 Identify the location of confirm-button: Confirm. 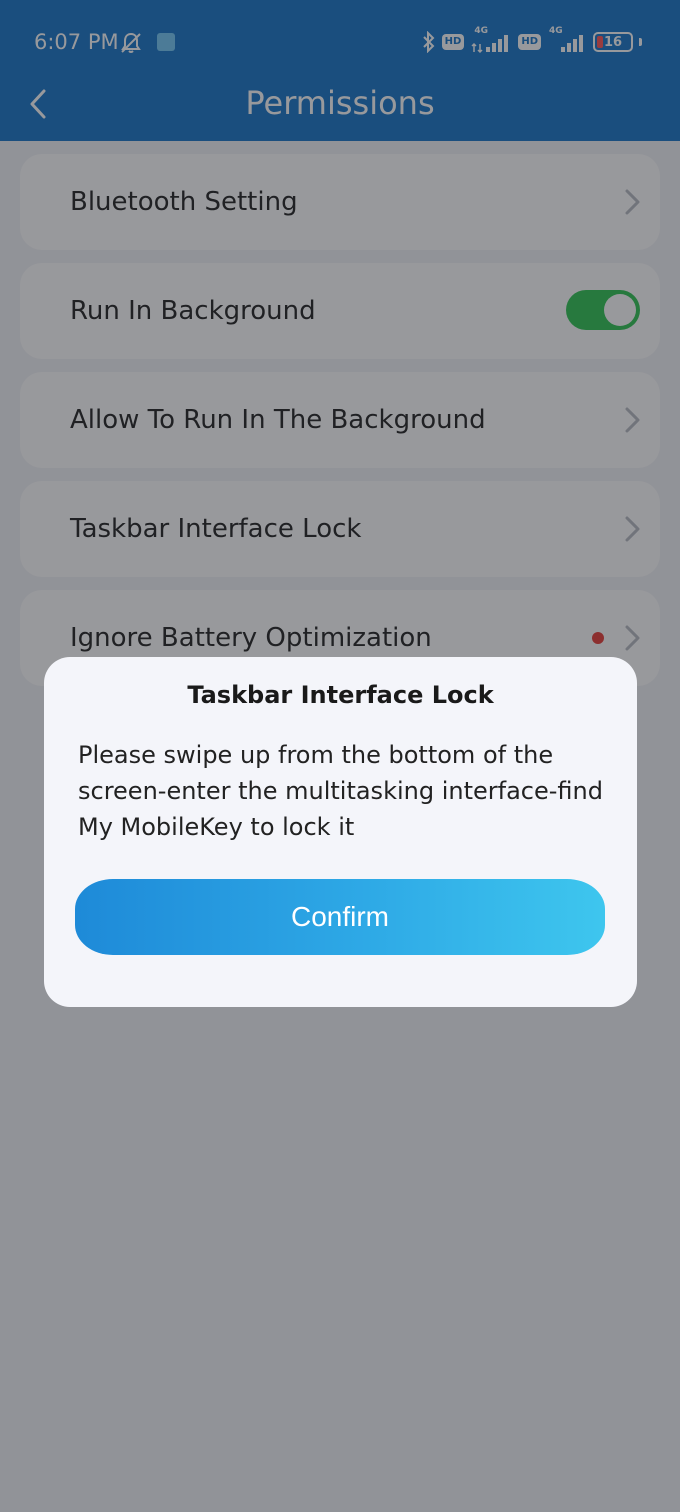
(340, 917).